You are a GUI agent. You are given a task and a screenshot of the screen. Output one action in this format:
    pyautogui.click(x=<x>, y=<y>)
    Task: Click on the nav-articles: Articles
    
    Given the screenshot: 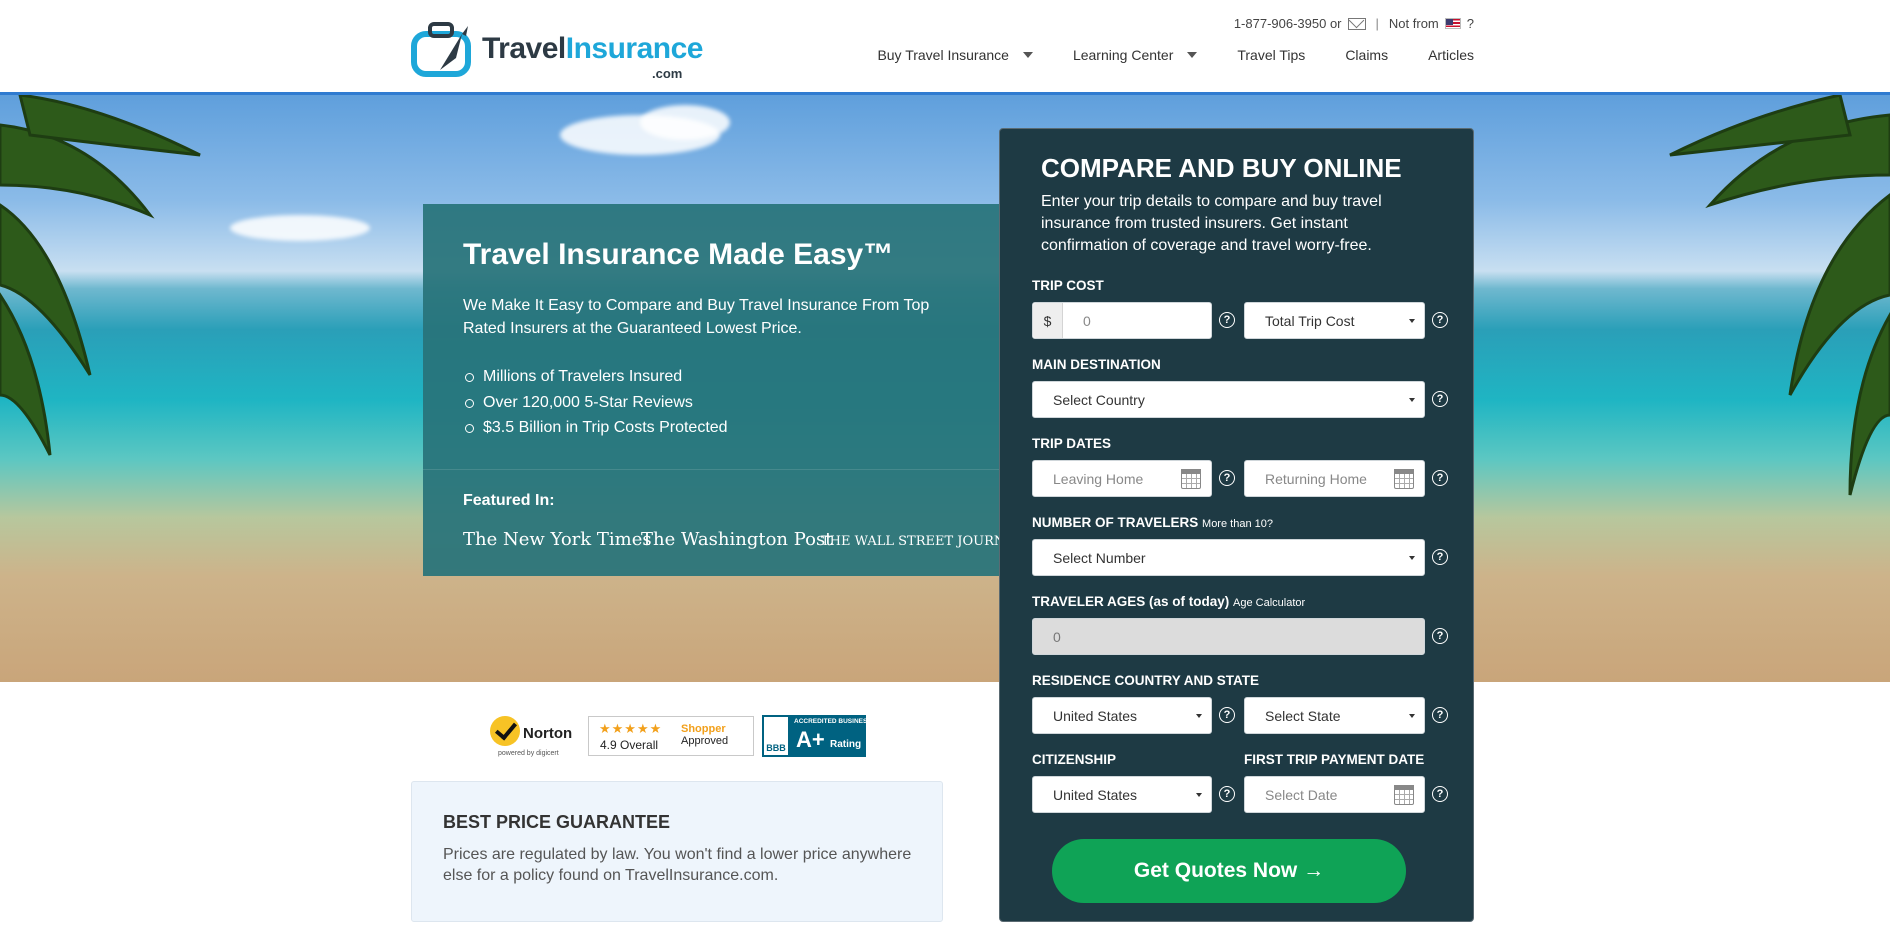 What is the action you would take?
    pyautogui.click(x=1431, y=55)
    